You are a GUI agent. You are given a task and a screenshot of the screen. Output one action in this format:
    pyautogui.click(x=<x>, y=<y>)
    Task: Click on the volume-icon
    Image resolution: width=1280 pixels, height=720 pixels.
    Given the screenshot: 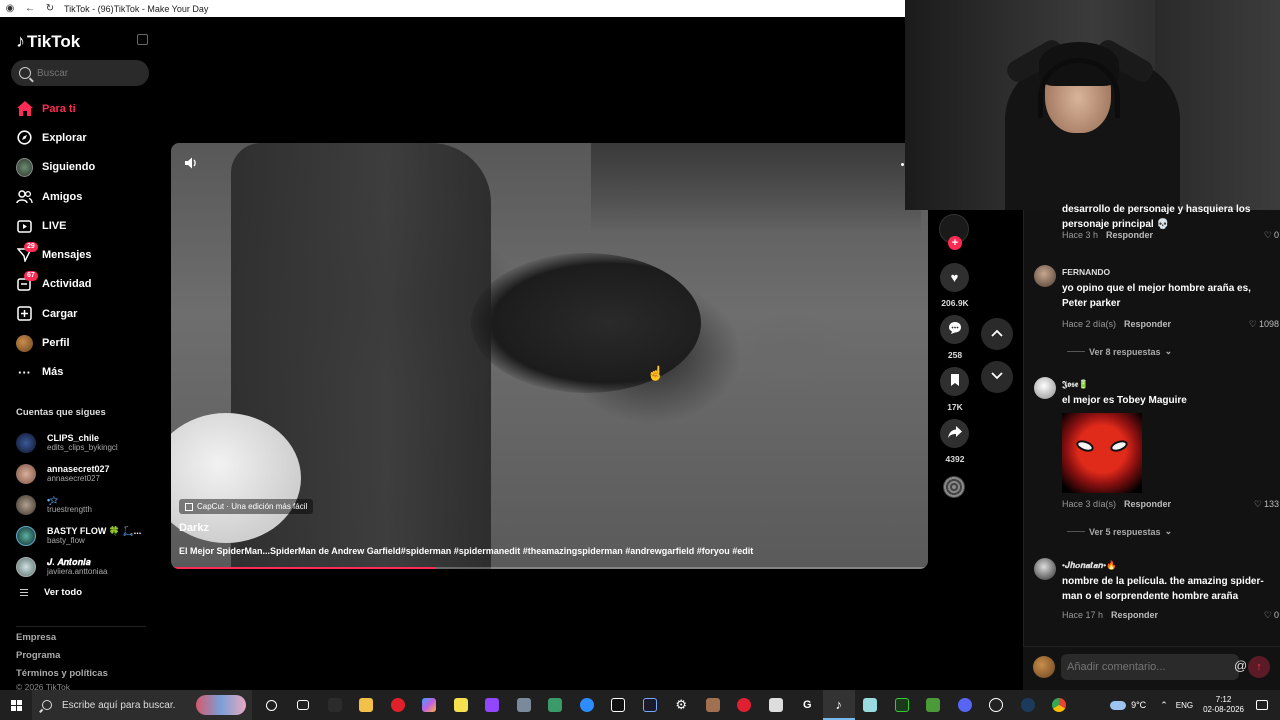 What is the action you would take?
    pyautogui.click(x=191, y=163)
    